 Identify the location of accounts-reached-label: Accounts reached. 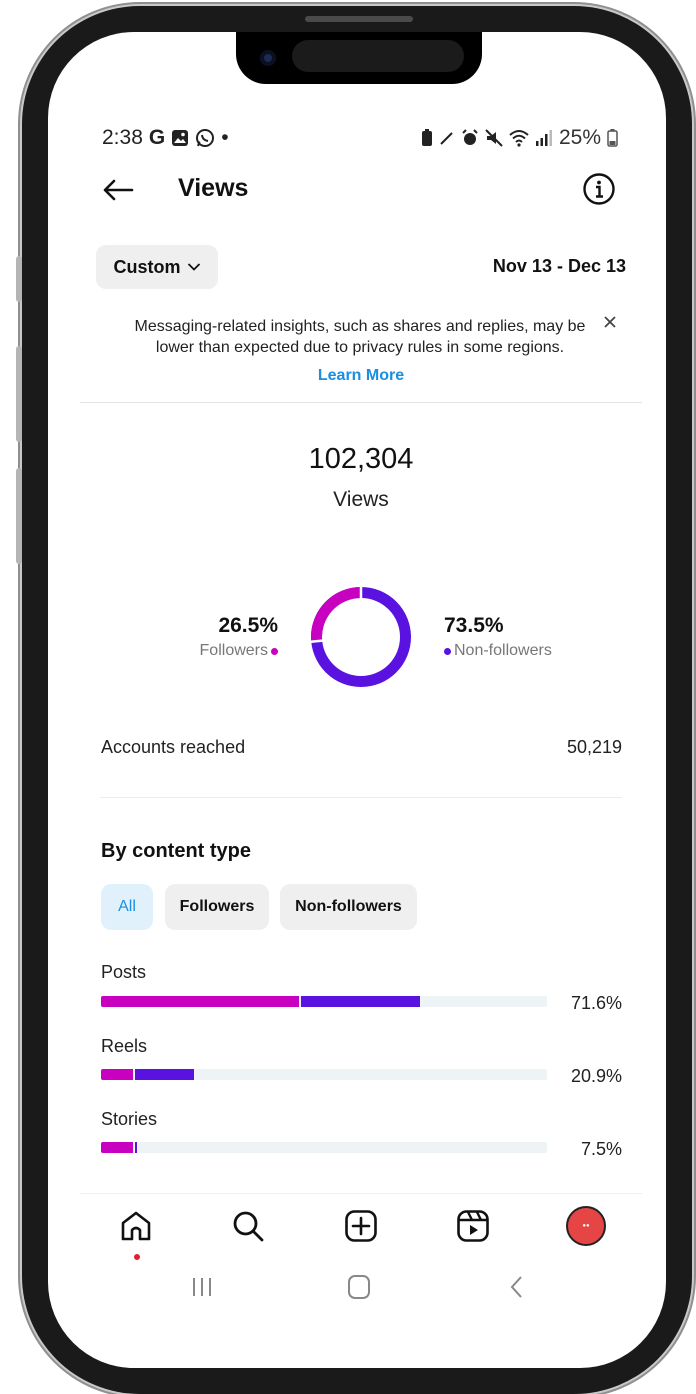
(173, 747).